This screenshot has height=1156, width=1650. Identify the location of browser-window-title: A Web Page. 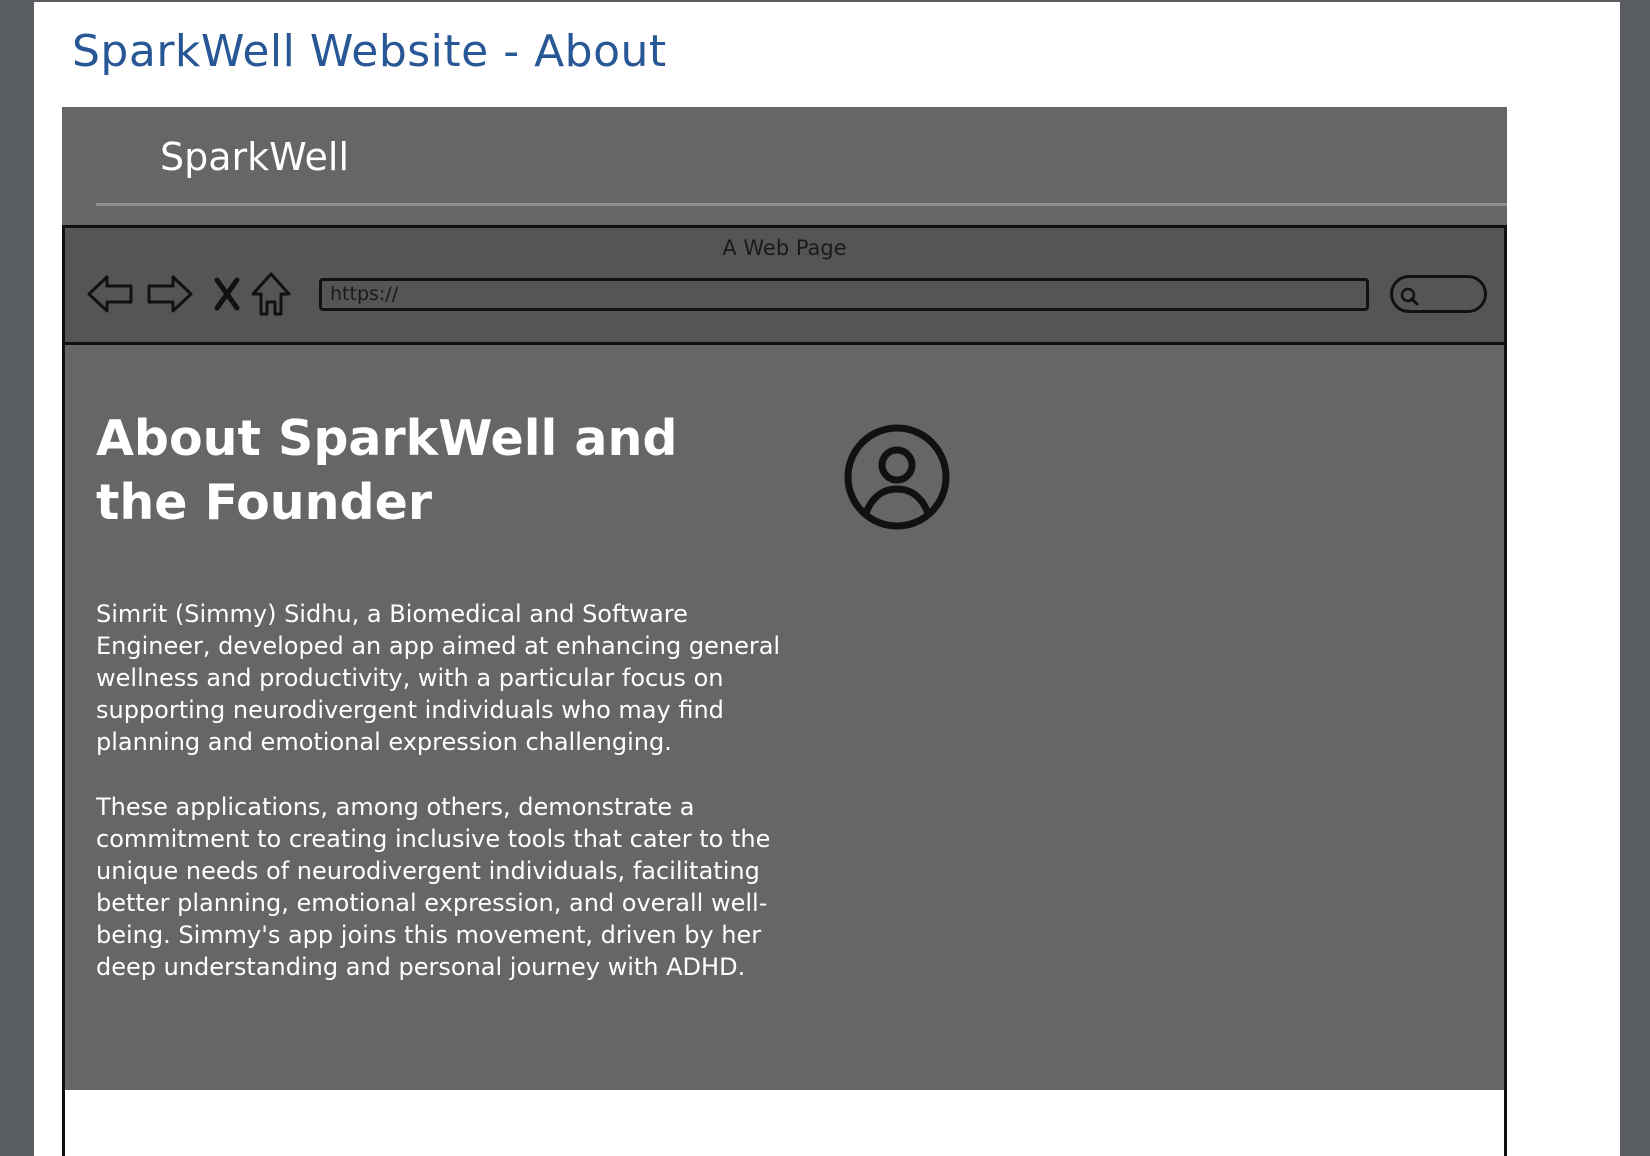
(784, 248).